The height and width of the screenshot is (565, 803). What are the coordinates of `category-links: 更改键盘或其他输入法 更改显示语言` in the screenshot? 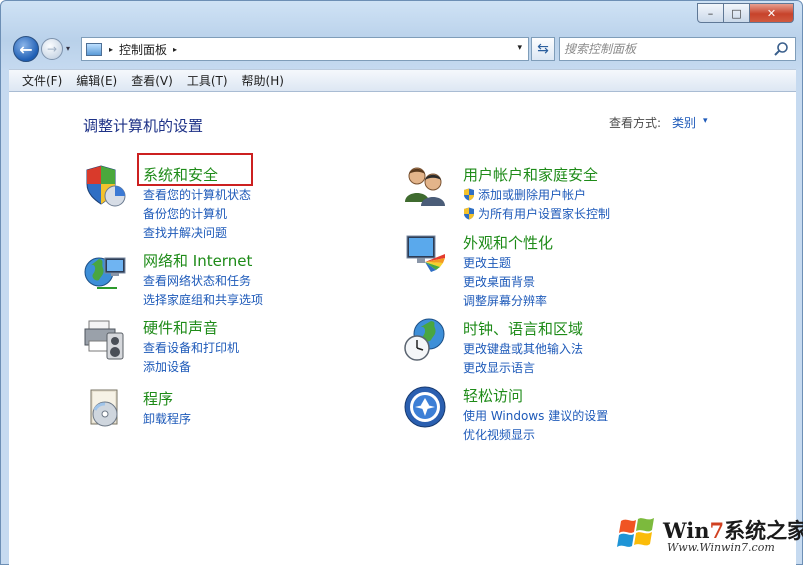 It's located at (523, 359).